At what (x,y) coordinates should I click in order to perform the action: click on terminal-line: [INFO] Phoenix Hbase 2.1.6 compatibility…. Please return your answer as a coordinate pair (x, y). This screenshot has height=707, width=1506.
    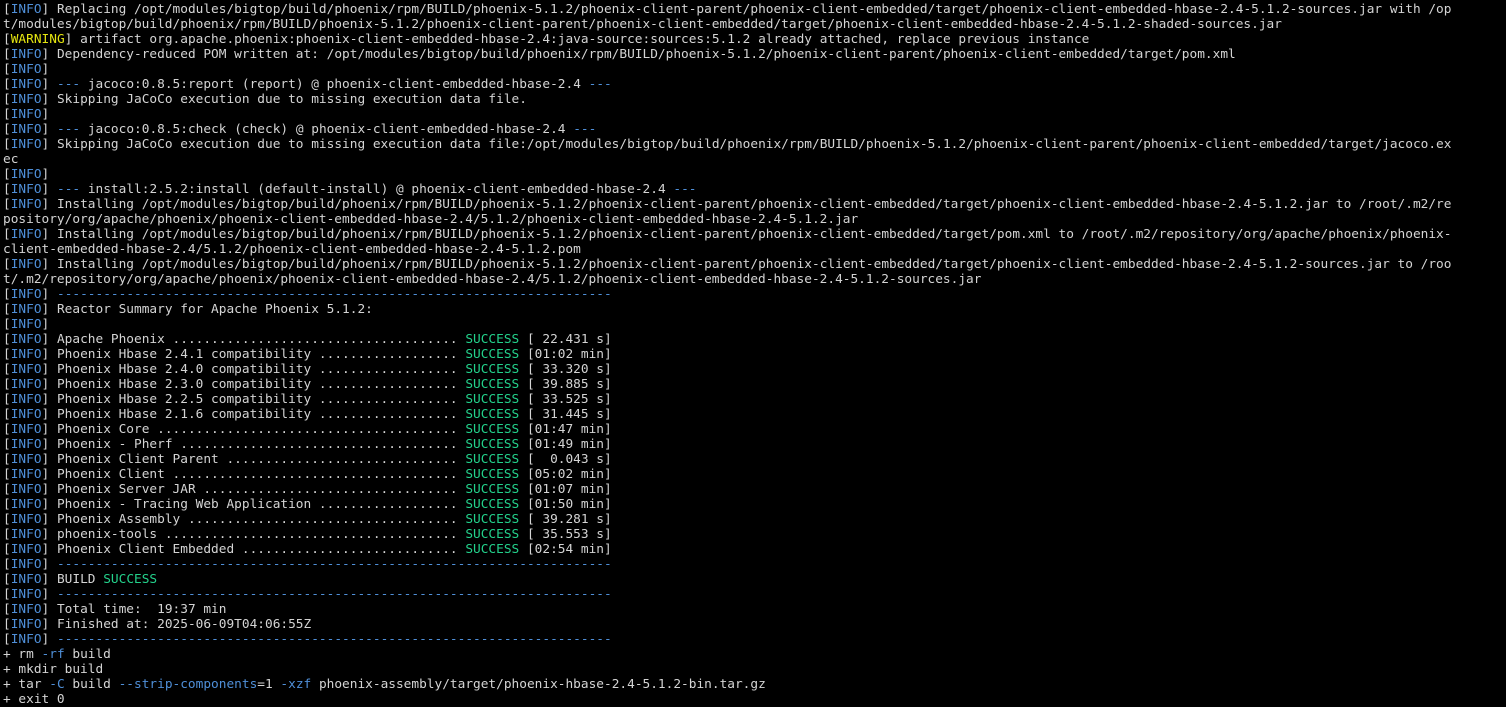
    Looking at the image, I should click on (754, 414).